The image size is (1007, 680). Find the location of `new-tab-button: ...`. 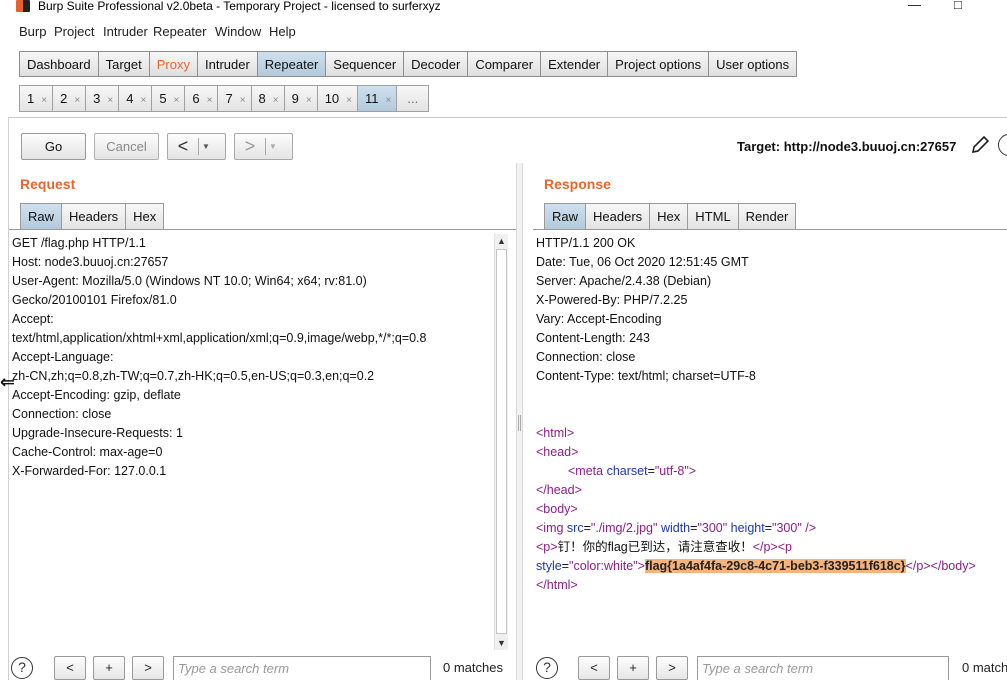

new-tab-button: ... is located at coordinates (413, 98).